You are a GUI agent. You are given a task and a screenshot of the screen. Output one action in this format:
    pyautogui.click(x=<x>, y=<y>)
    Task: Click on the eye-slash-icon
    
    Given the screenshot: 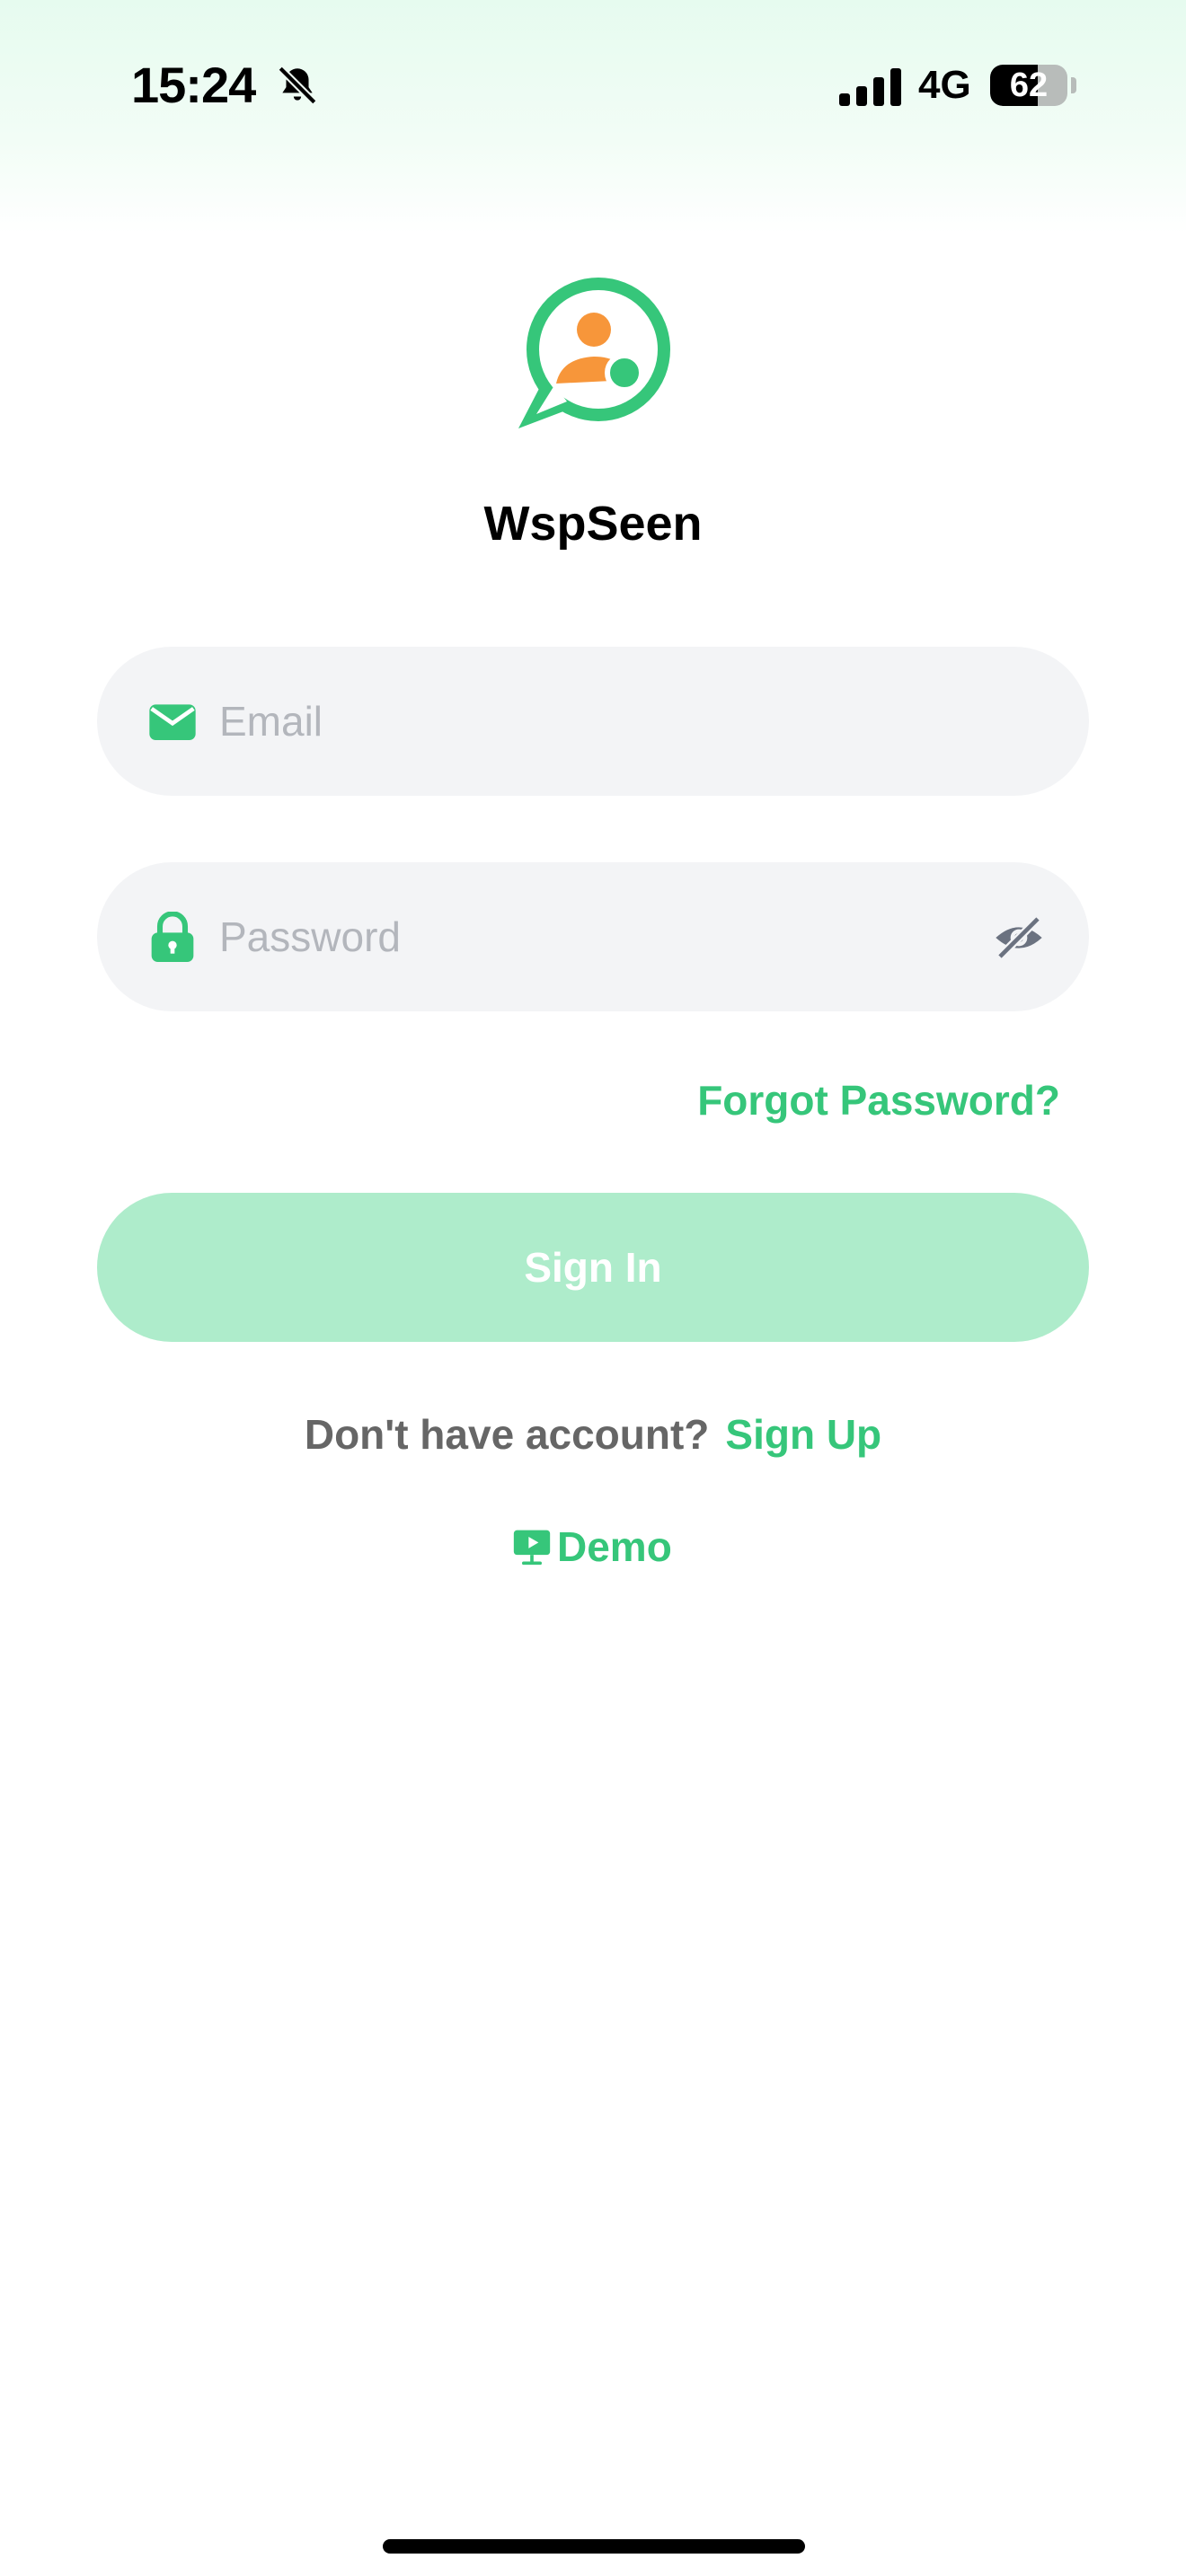 What is the action you would take?
    pyautogui.click(x=1019, y=938)
    